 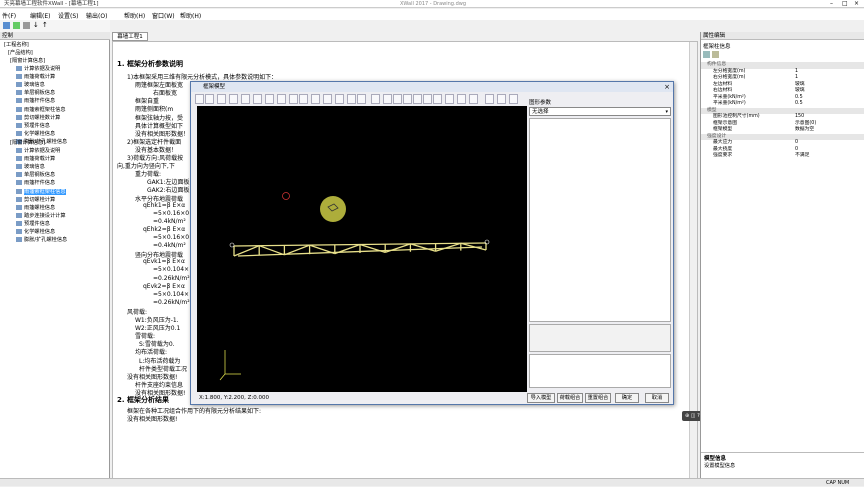 What do you see at coordinates (40, 93) in the screenshot?
I see `tree-item-label: 单层钢板信息` at bounding box center [40, 93].